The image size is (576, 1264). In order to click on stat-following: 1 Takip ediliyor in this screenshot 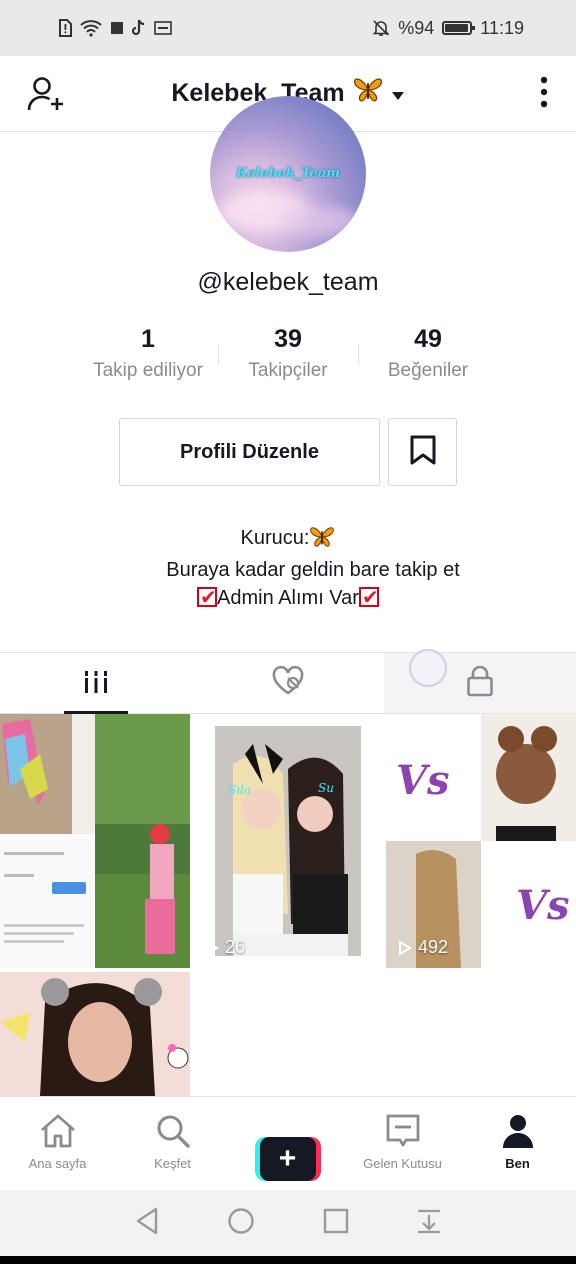, I will do `click(148, 352)`.